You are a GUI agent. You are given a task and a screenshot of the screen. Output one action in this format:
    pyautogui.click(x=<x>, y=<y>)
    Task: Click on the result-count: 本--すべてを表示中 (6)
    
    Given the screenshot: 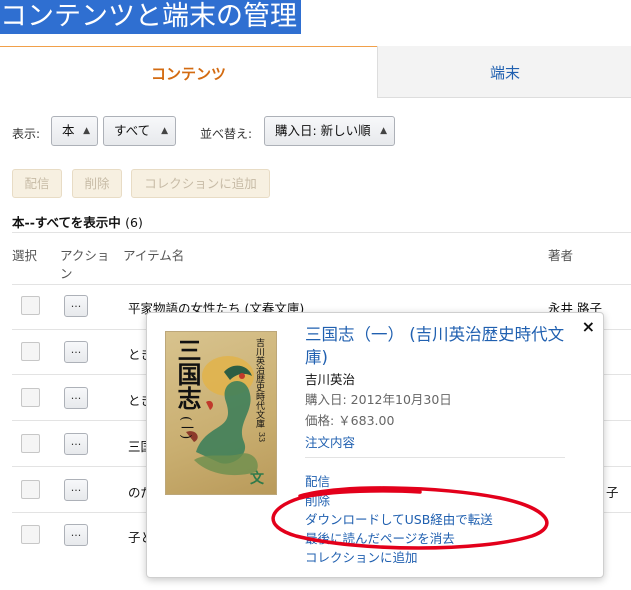 What is the action you would take?
    pyautogui.click(x=77, y=221)
    